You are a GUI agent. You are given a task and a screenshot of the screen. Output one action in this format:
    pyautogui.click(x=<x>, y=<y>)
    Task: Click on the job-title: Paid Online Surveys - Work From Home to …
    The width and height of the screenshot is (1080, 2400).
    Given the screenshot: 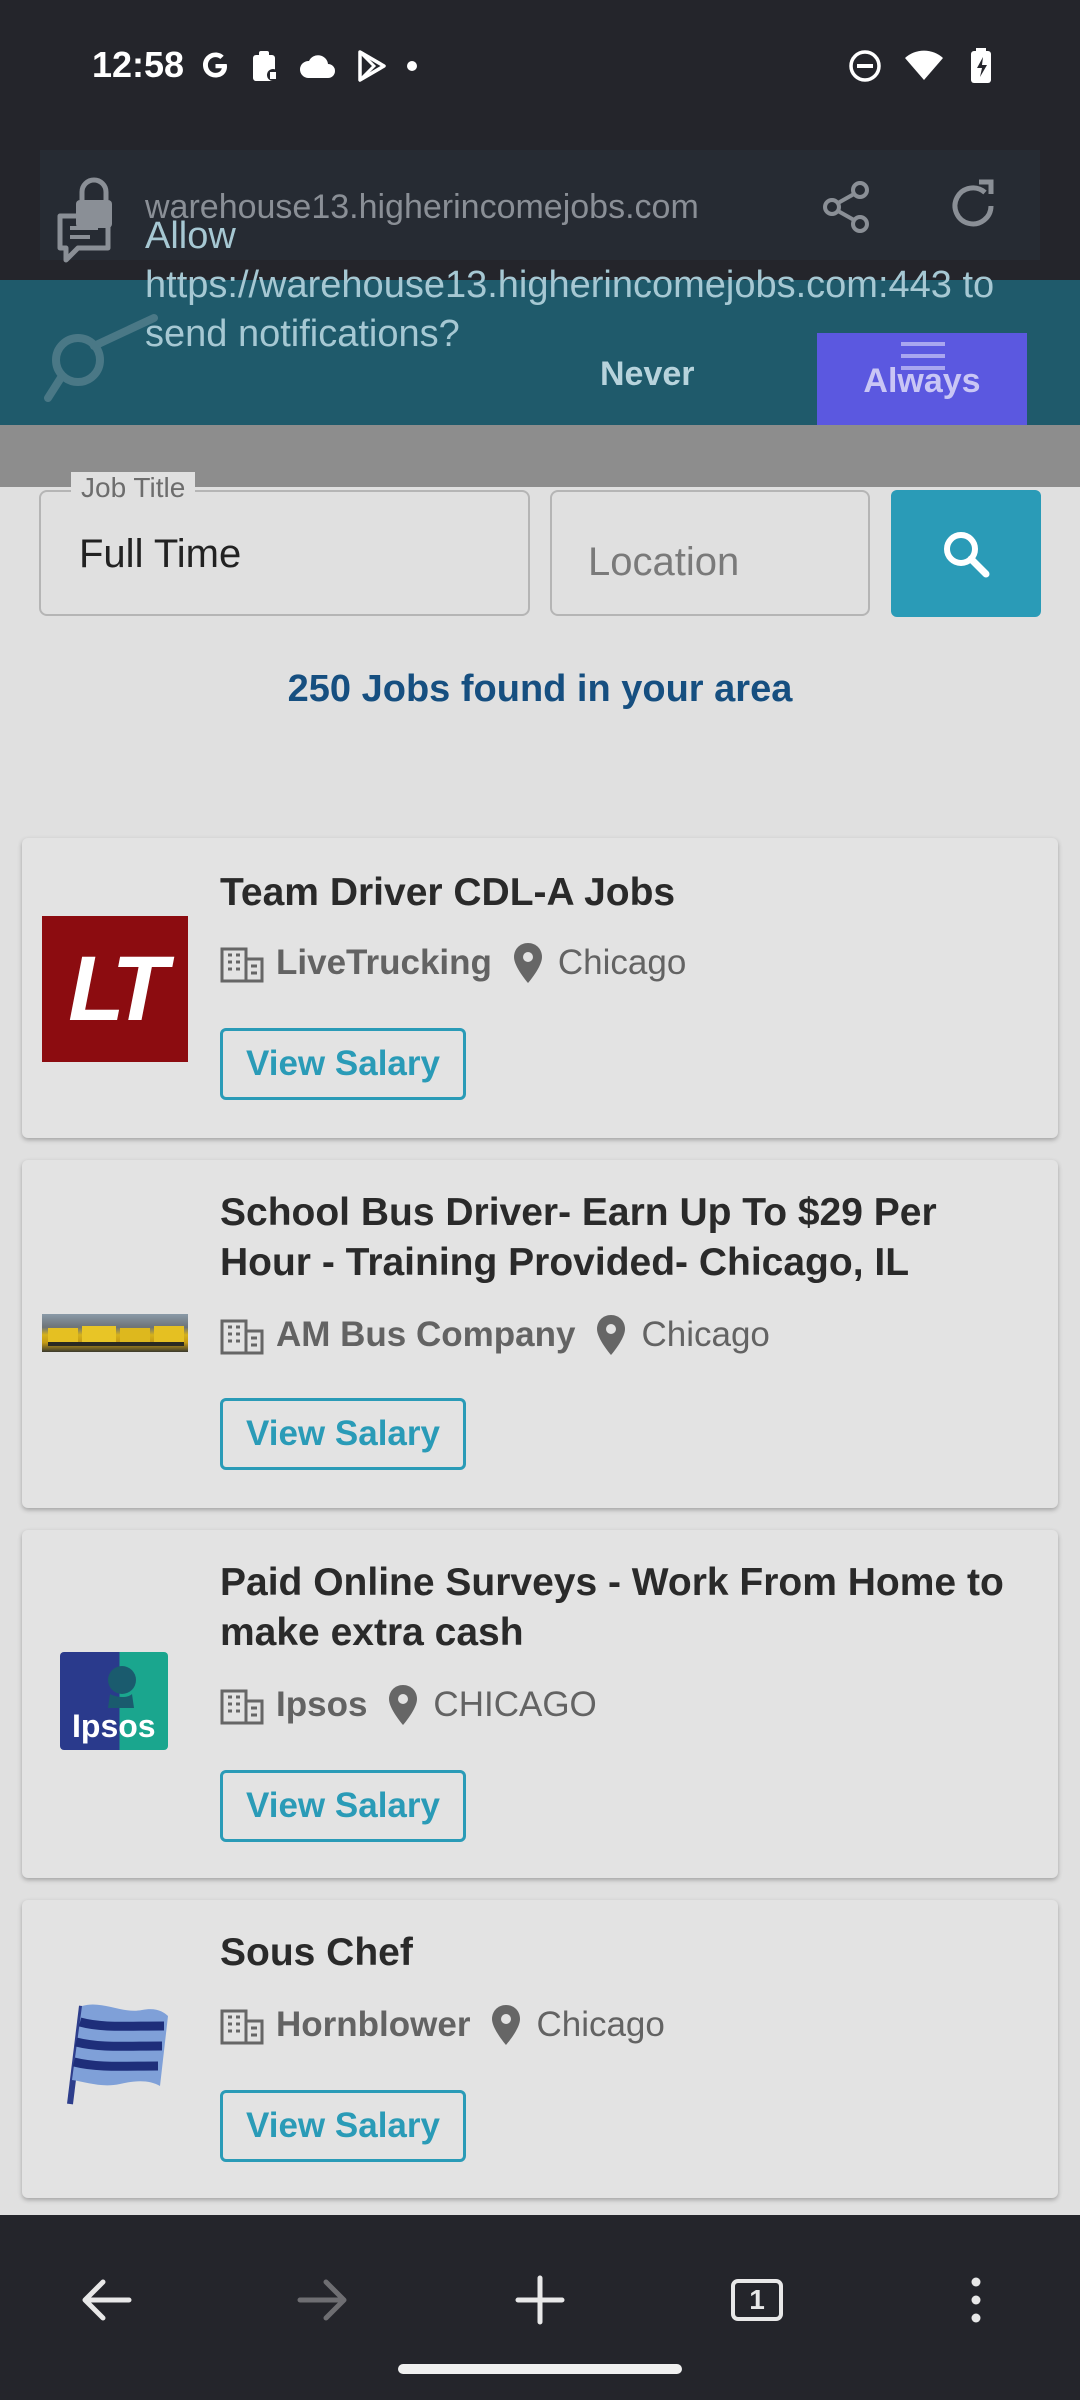 What is the action you would take?
    pyautogui.click(x=615, y=1608)
    